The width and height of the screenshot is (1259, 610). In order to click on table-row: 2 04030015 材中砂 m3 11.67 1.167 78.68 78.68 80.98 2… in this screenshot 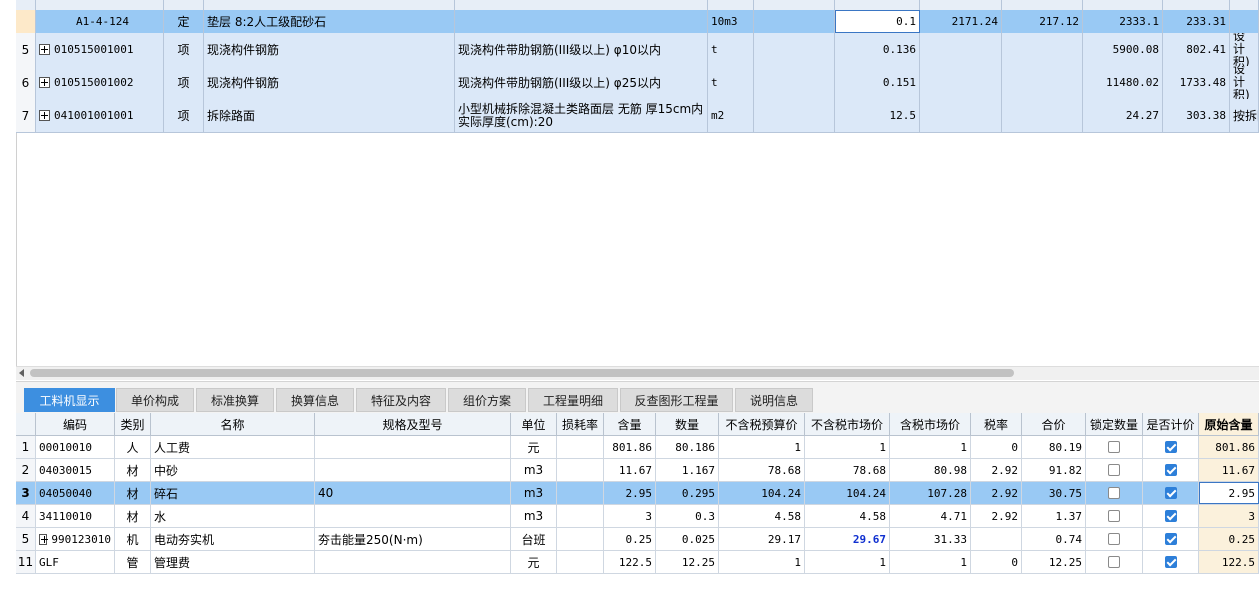, I will do `click(637, 470)`.